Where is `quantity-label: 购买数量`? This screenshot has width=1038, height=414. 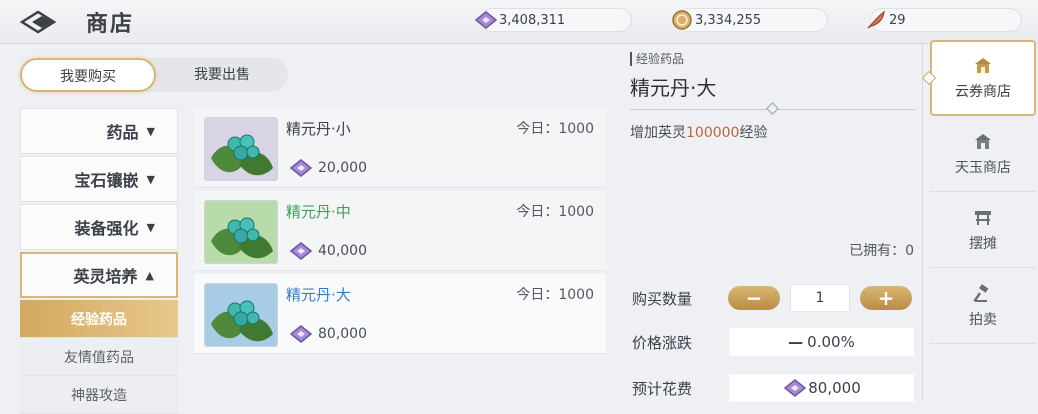
quantity-label: 购买数量 is located at coordinates (662, 298).